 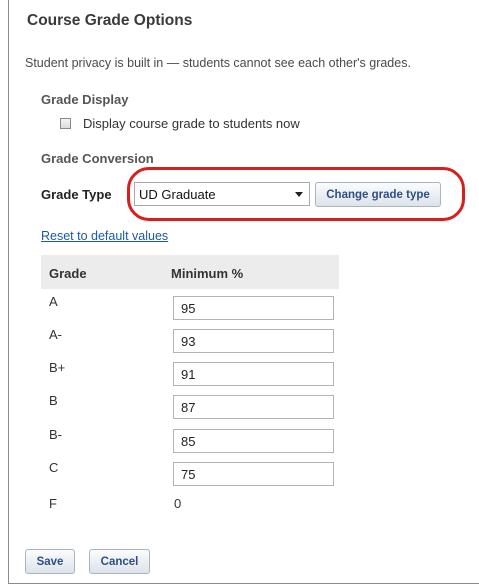 What do you see at coordinates (253, 407) in the screenshot?
I see `minimum-input-b: 87` at bounding box center [253, 407].